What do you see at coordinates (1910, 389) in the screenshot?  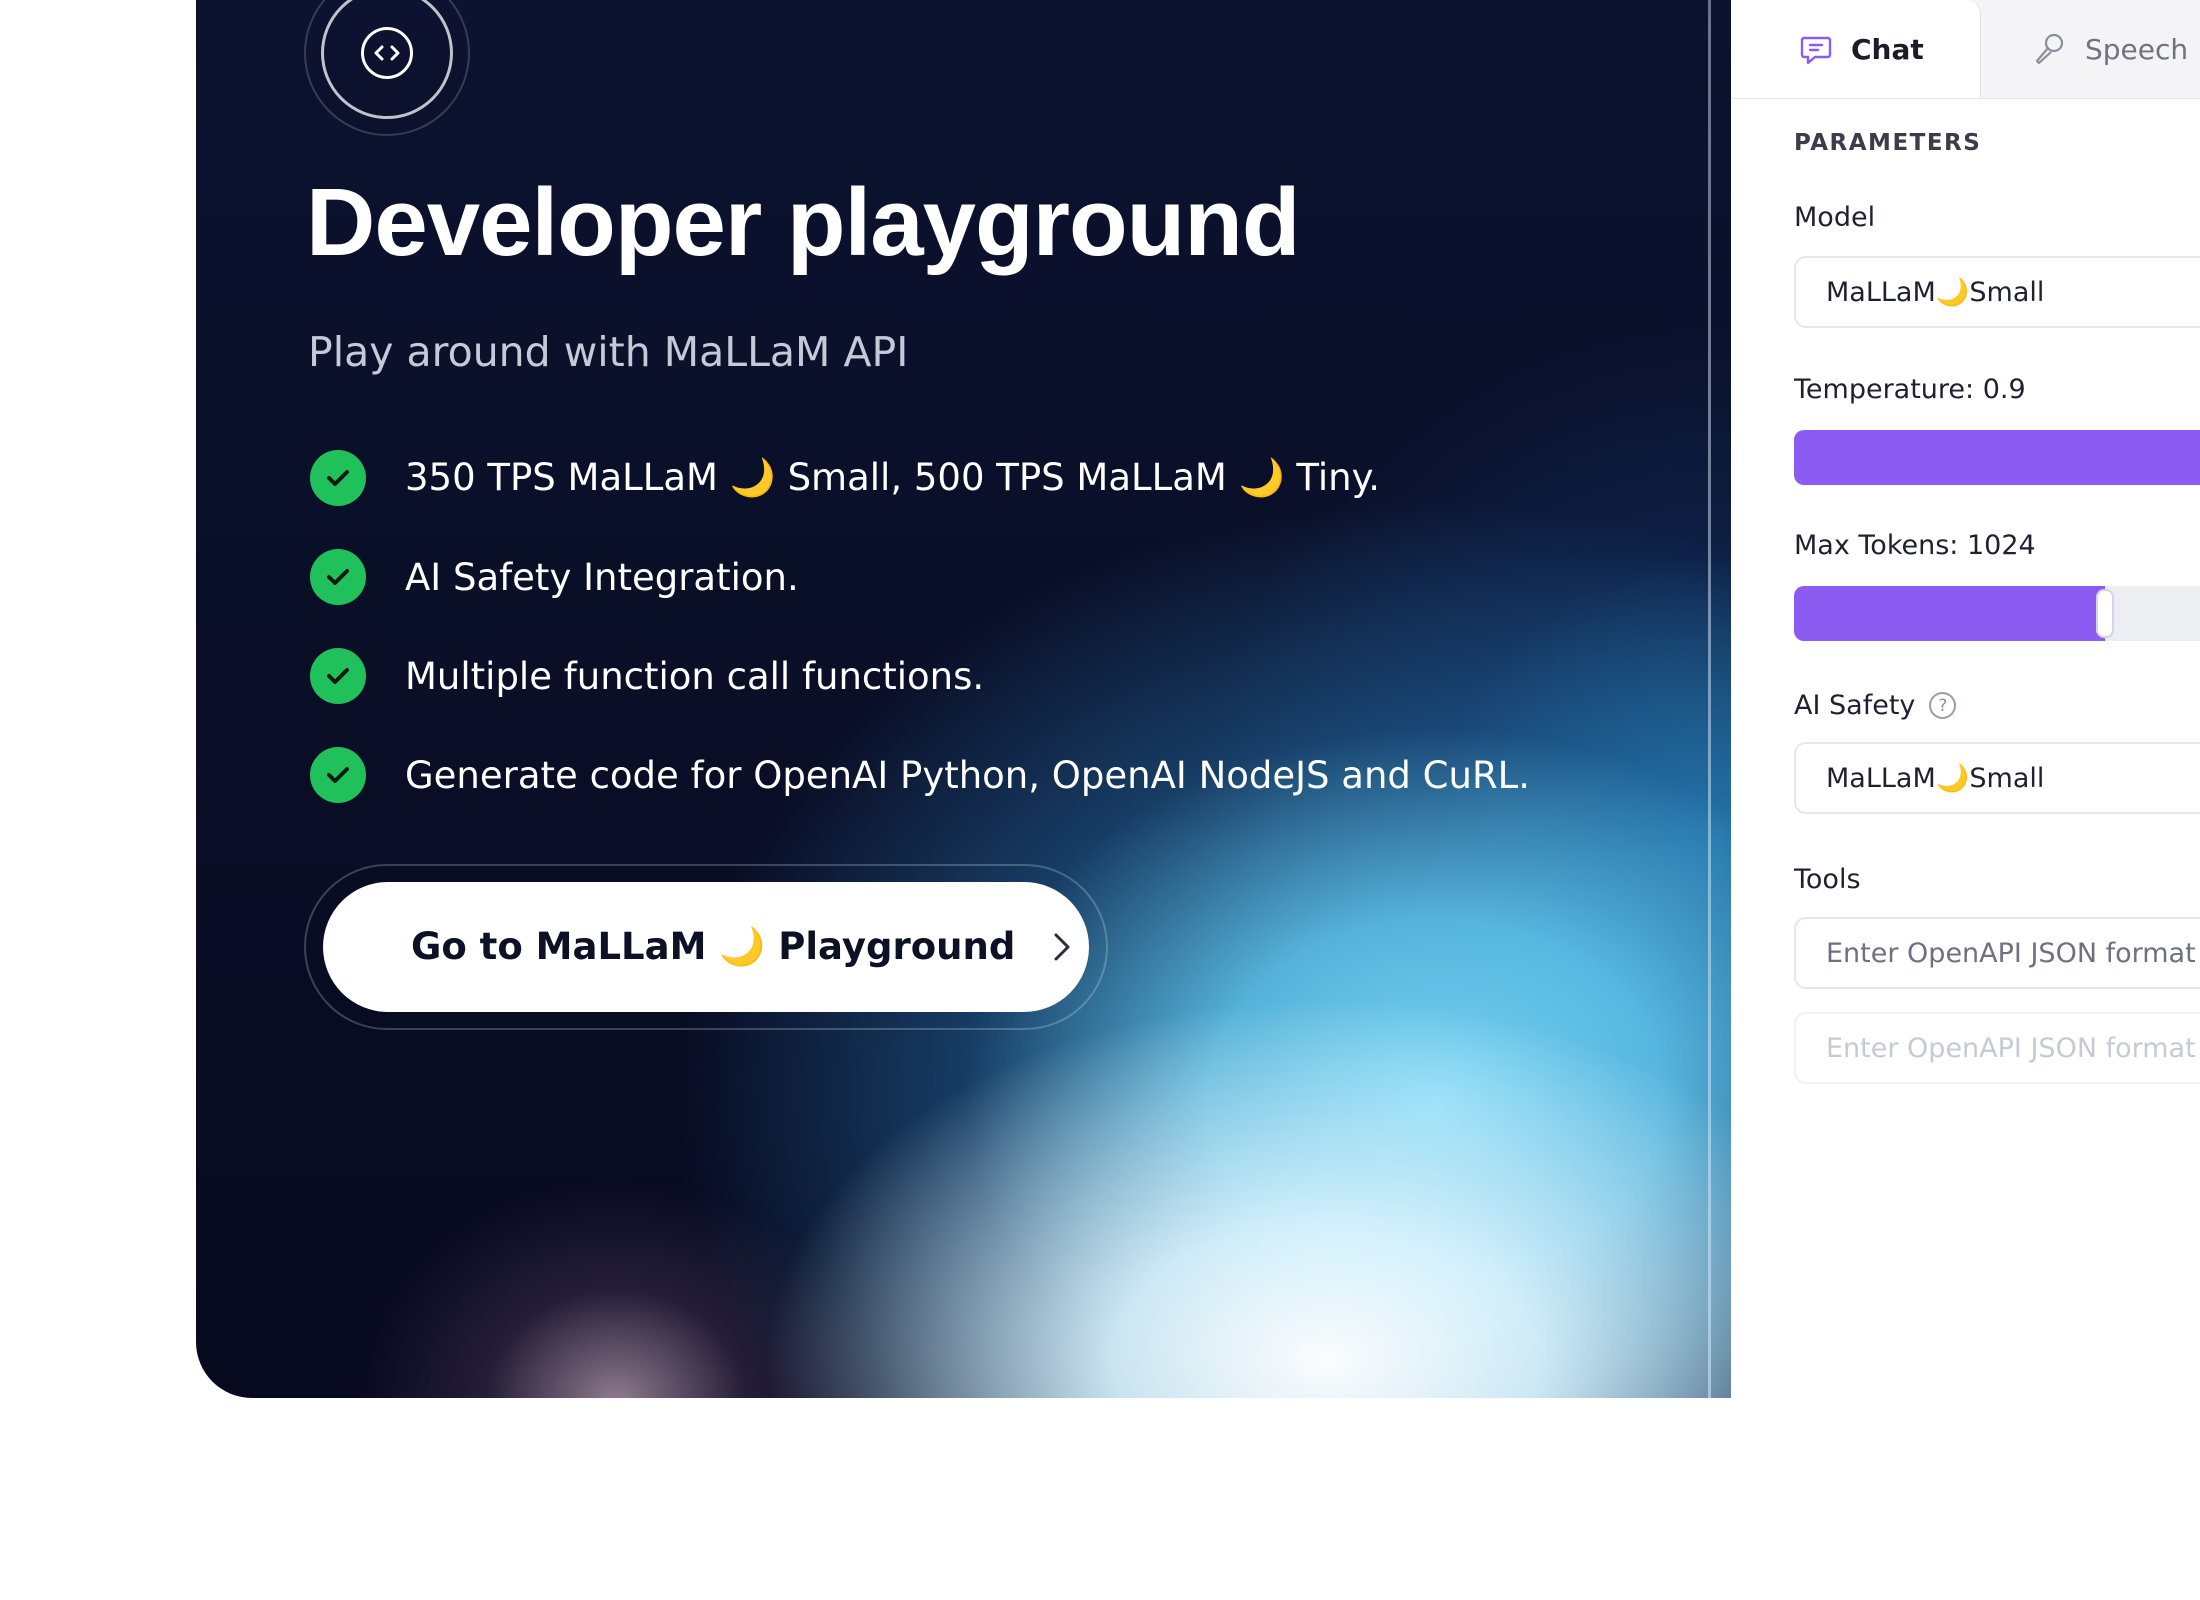 I see `temperature-label: Temperature: 0.9` at bounding box center [1910, 389].